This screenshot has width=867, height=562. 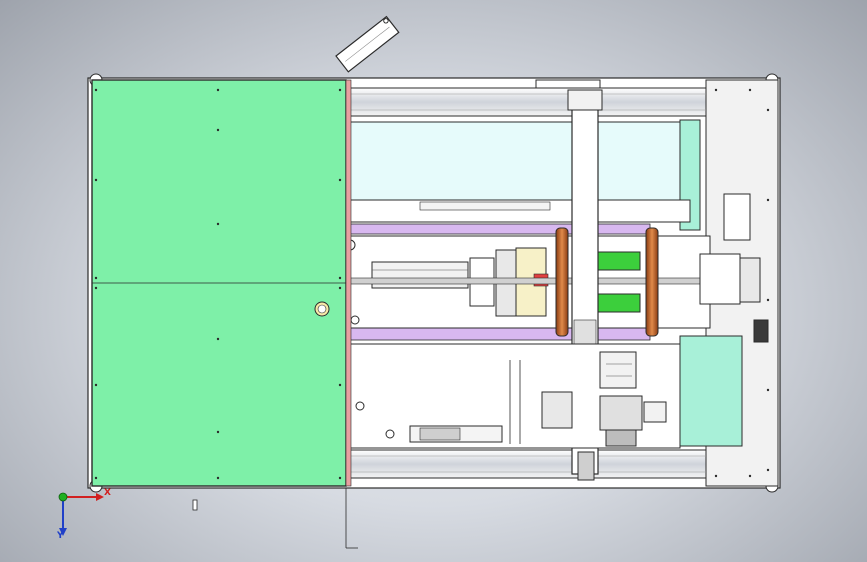 I want to click on leader-lines, so click(x=275, y=518).